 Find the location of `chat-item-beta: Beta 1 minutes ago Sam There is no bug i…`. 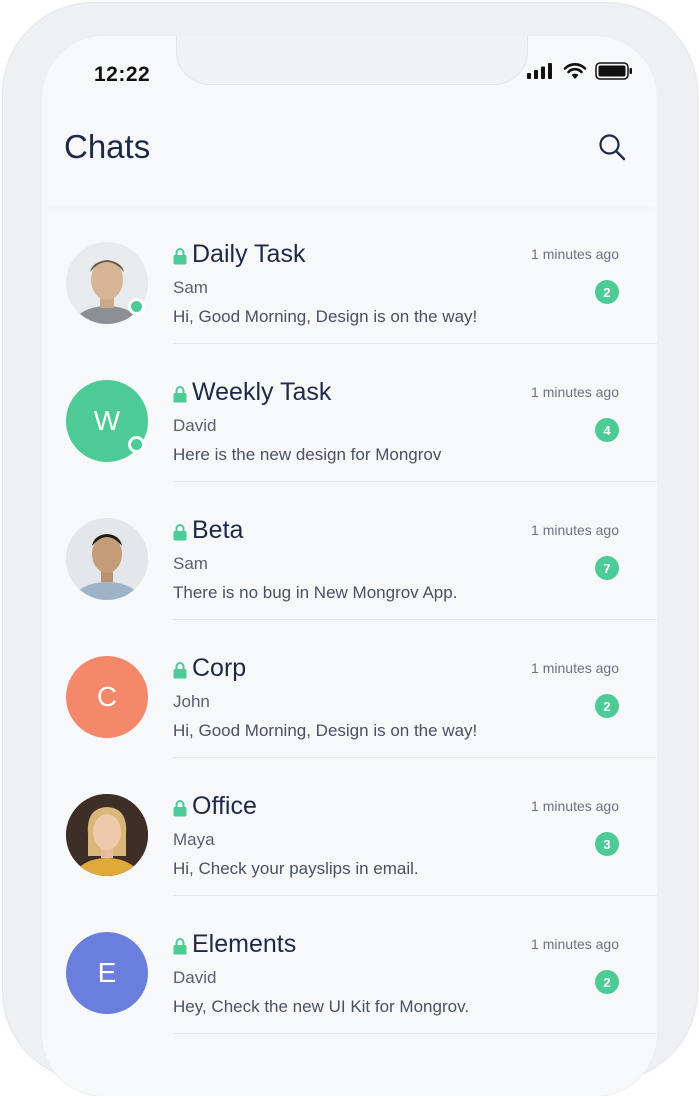

chat-item-beta: Beta 1 minutes ago Sam There is no bug i… is located at coordinates (349, 551).